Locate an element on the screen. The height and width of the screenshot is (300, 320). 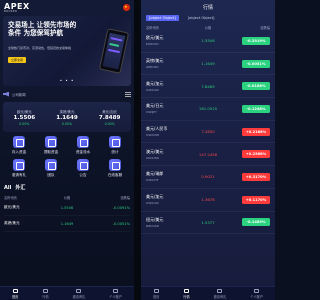
pair-price: 1.5506 is located at coordinates (208, 41).